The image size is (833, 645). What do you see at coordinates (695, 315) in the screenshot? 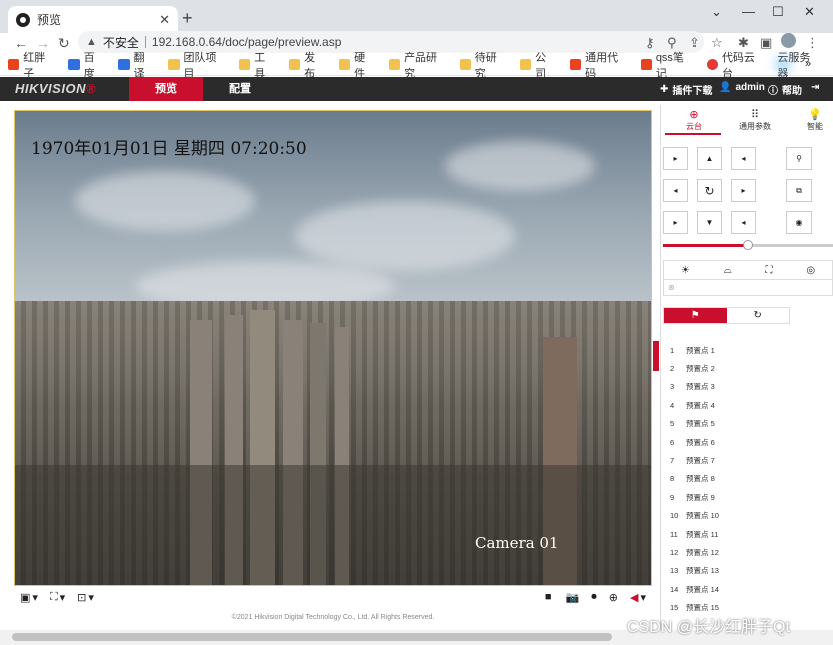
I see `tab-presets: ⚑` at bounding box center [695, 315].